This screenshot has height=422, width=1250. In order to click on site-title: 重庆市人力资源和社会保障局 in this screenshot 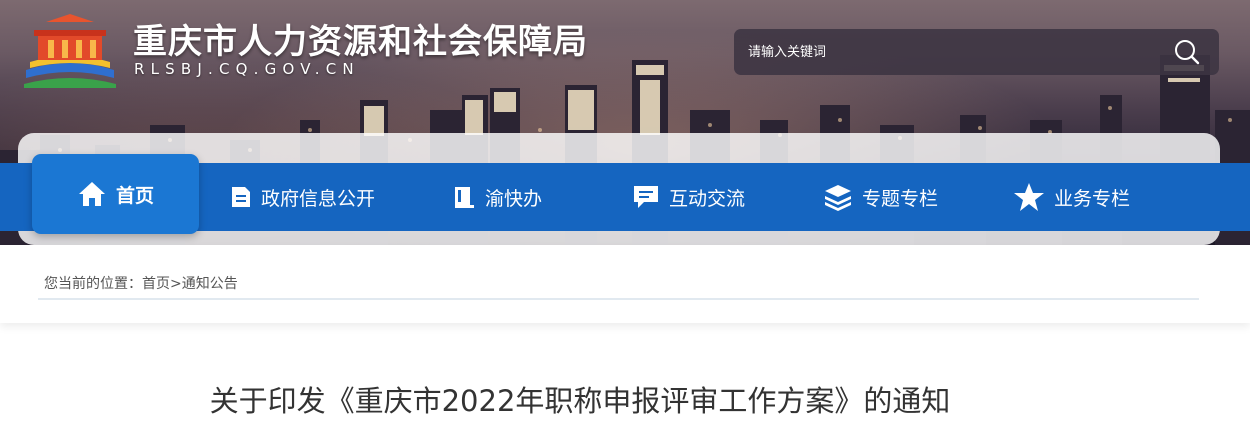, I will do `click(360, 38)`.